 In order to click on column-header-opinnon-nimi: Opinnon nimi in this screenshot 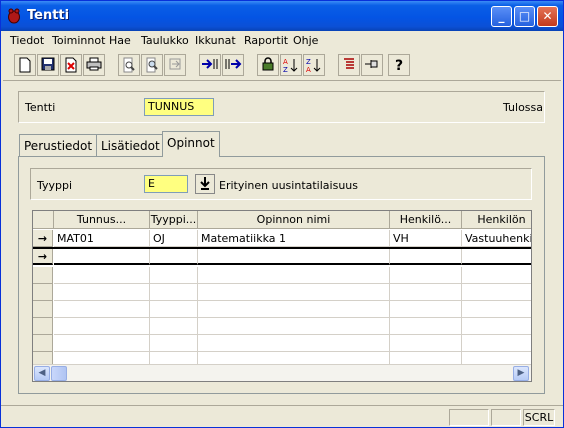, I will do `click(294, 220)`.